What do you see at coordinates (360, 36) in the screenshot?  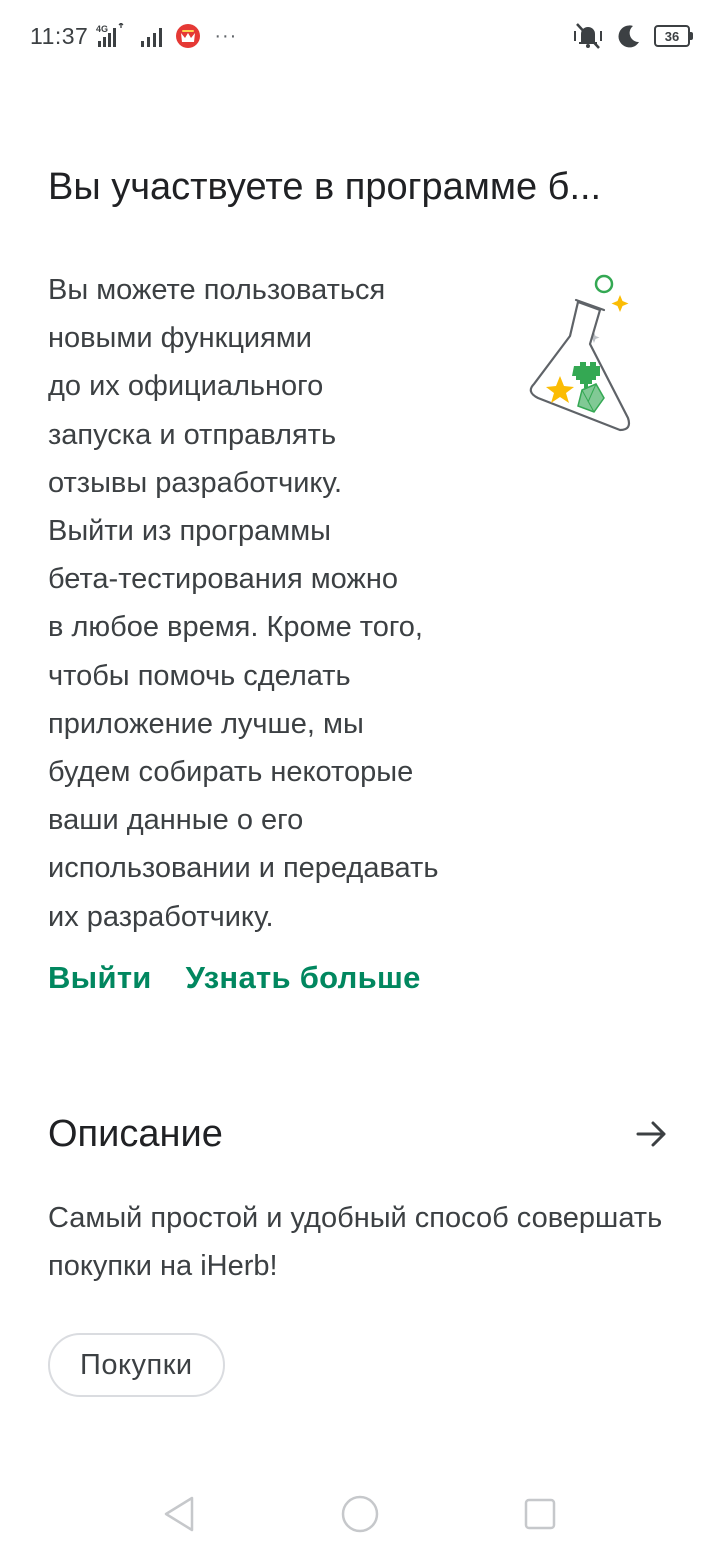 I see `status-bar: 11:37 4G ··· 36` at bounding box center [360, 36].